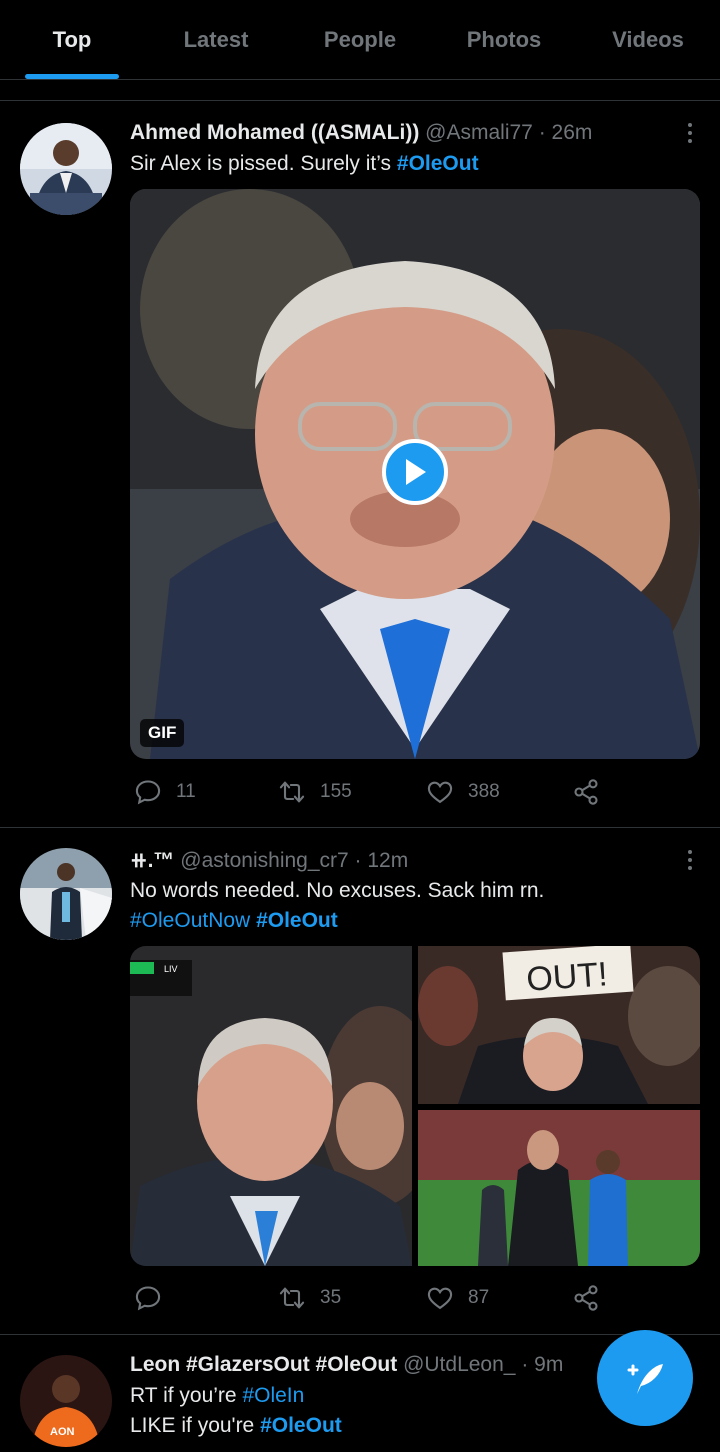  Describe the element at coordinates (380, 1299) in the screenshot. I see `tweet-actions: 35 87` at that location.